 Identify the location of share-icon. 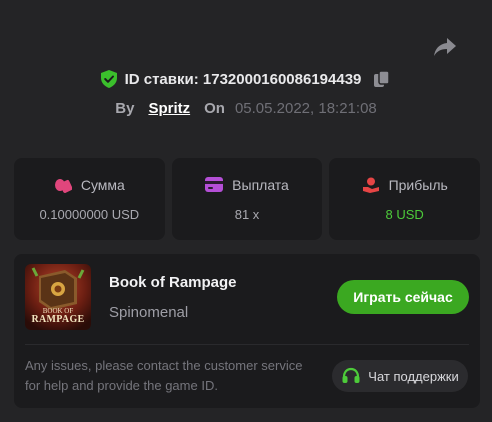
(445, 47).